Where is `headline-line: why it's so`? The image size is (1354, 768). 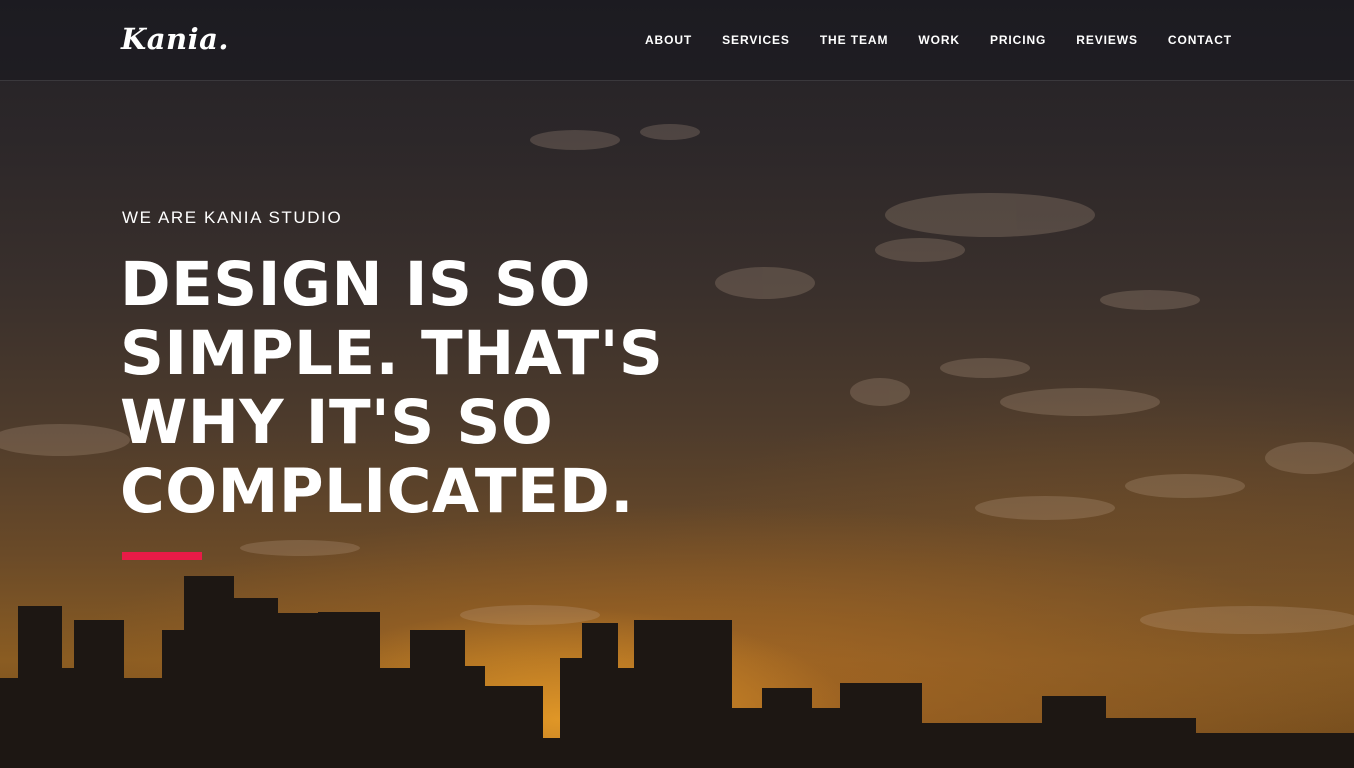
headline-line: why it's so is located at coordinates (337, 422).